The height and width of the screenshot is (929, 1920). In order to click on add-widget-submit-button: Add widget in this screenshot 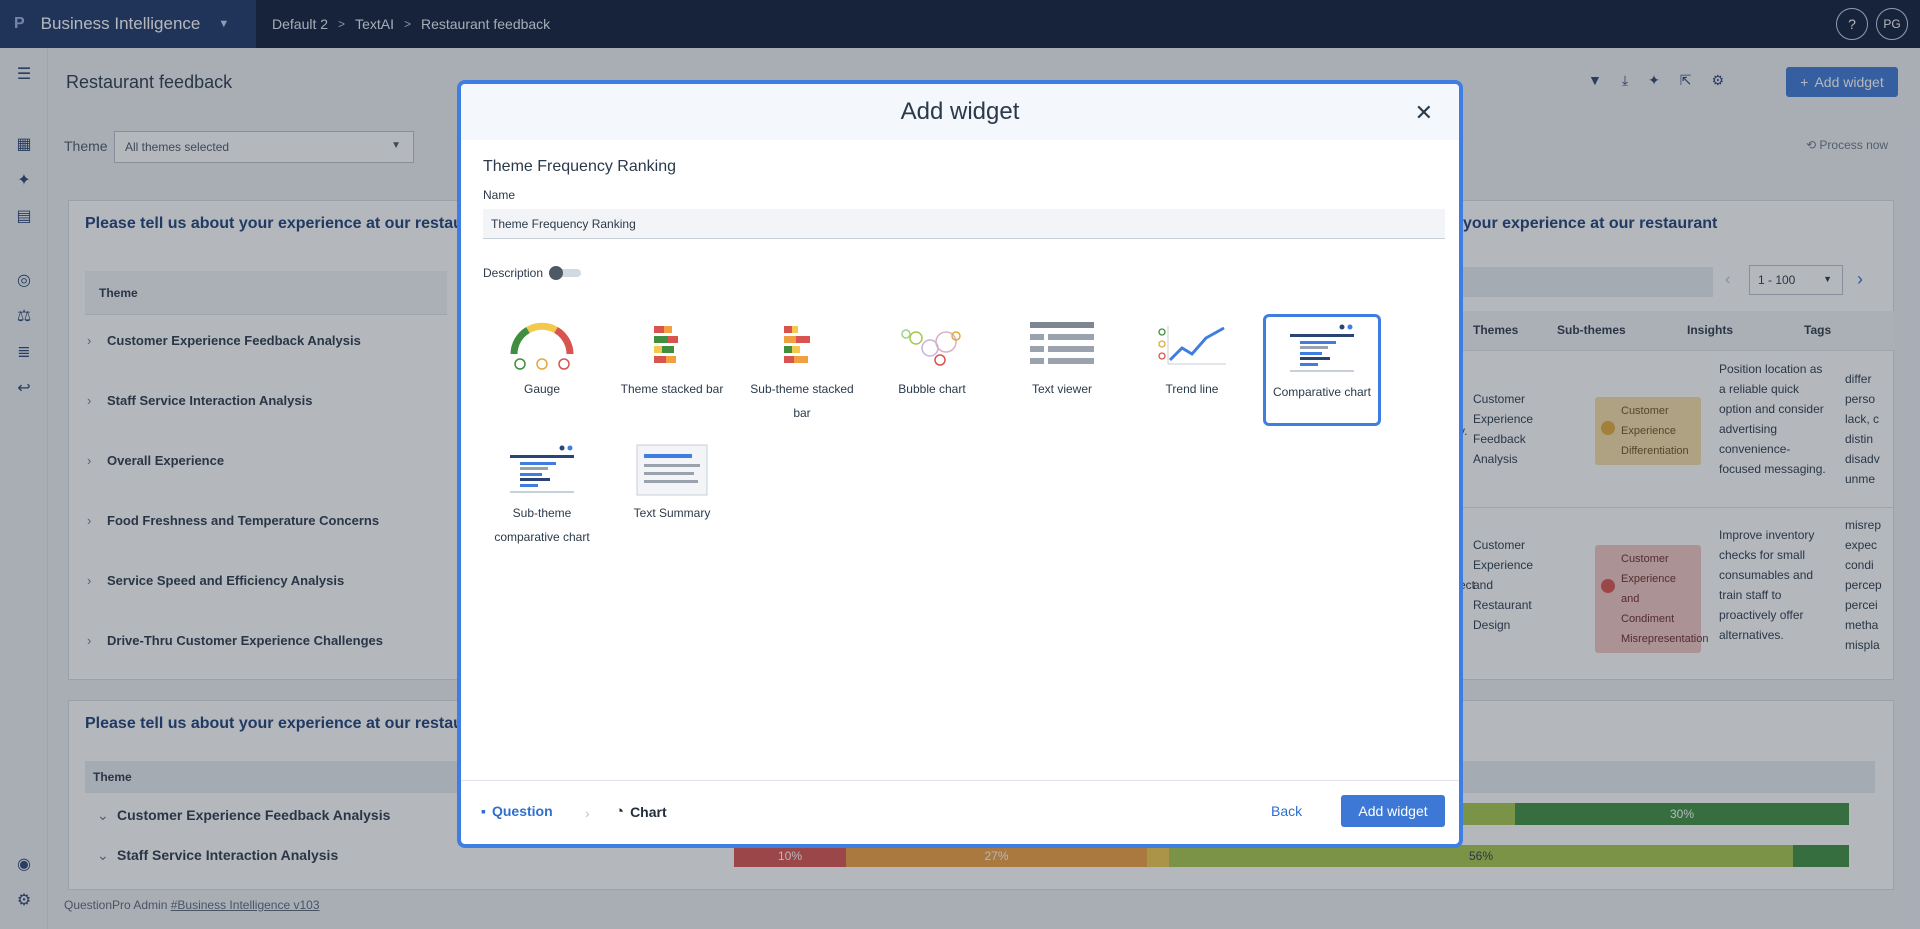, I will do `click(1393, 811)`.